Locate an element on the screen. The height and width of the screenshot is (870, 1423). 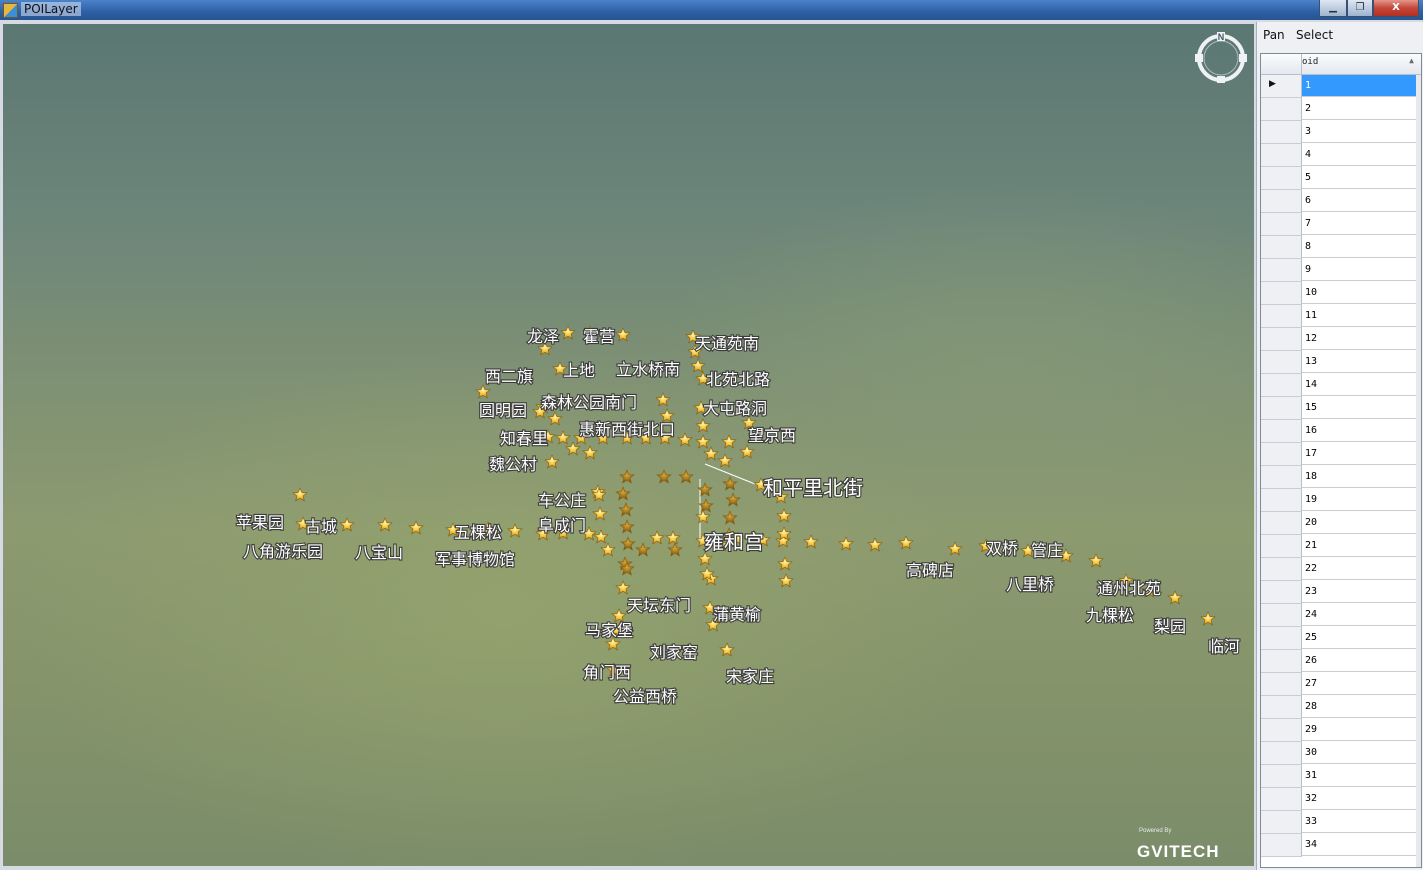
oid-cell: 14 is located at coordinates (1360, 385).